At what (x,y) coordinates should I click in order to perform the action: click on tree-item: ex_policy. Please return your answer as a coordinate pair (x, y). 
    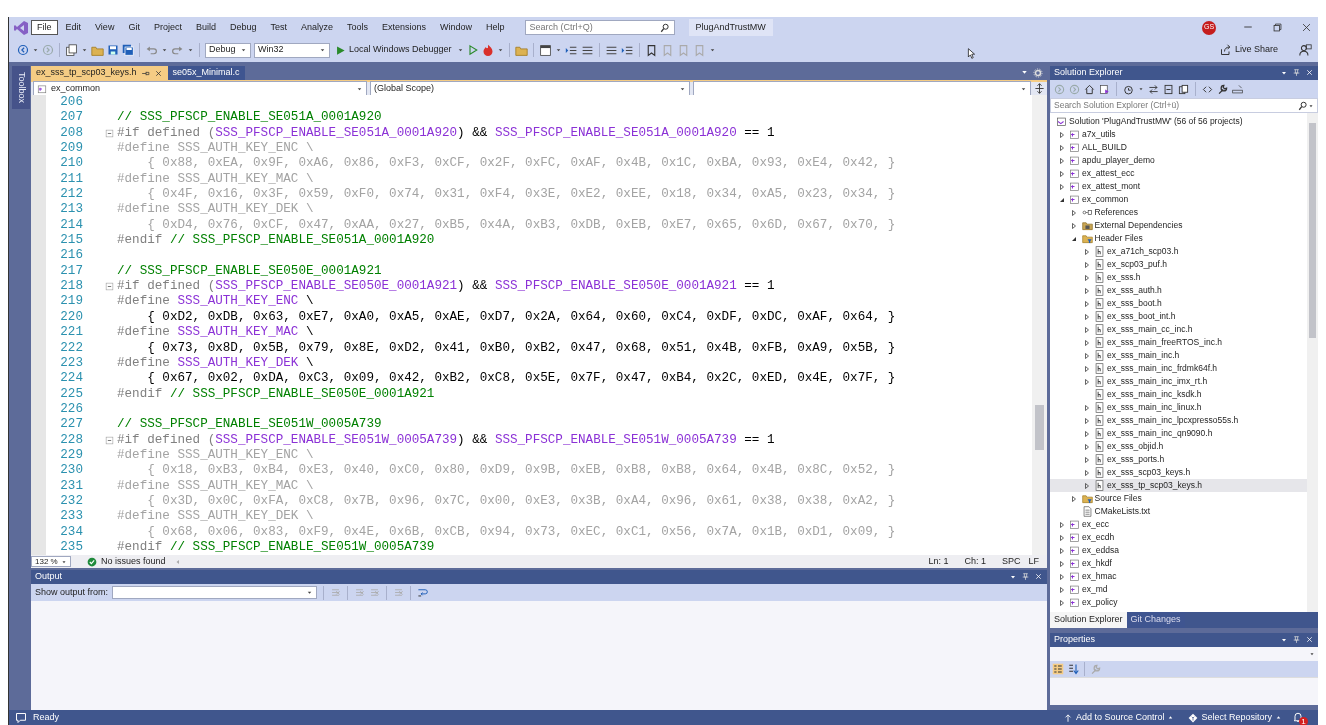
    Looking at the image, I should click on (1178, 602).